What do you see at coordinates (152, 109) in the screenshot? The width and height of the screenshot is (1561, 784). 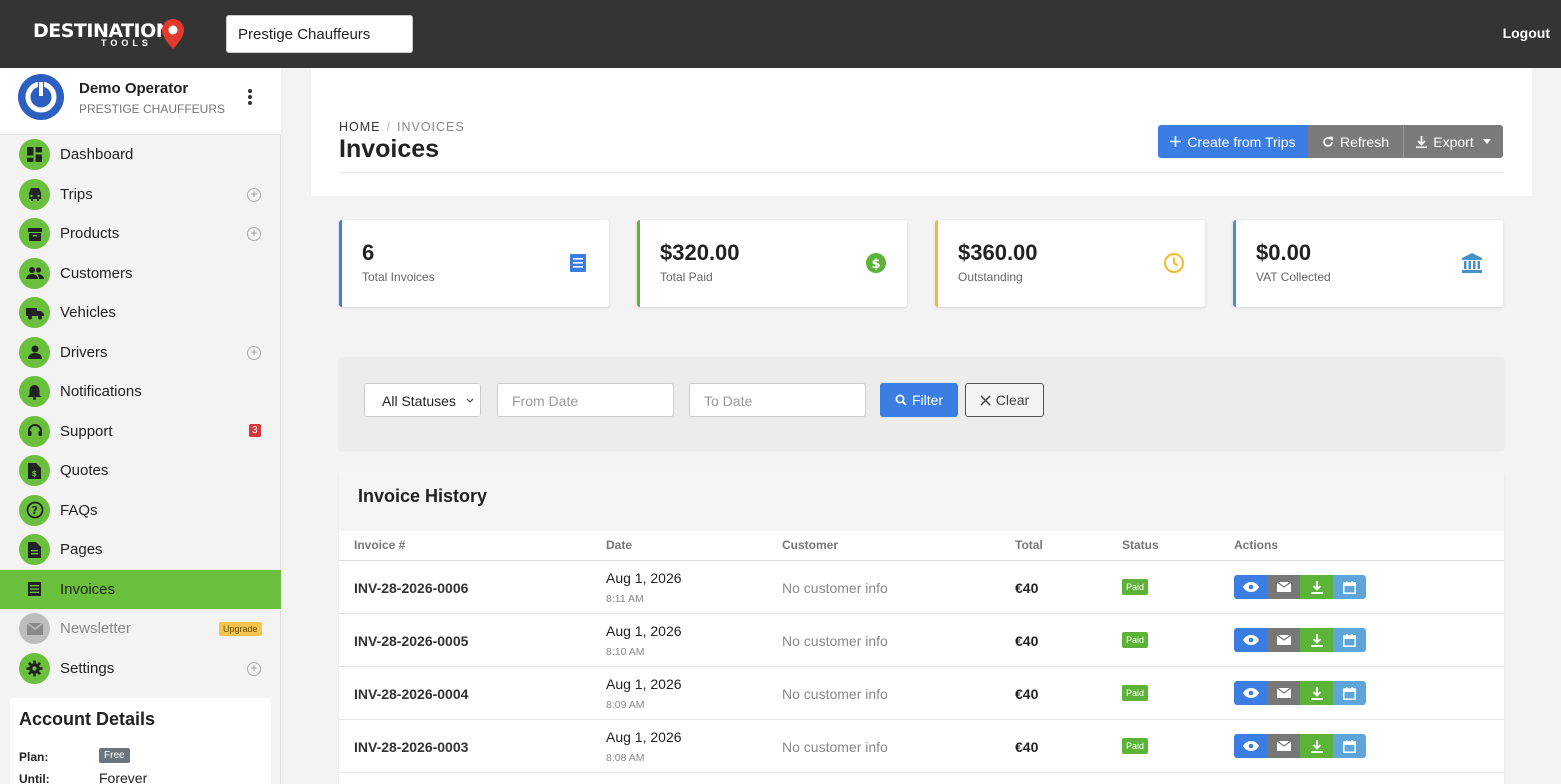 I see `user-company: PRESTIGE CHAUFFEURS` at bounding box center [152, 109].